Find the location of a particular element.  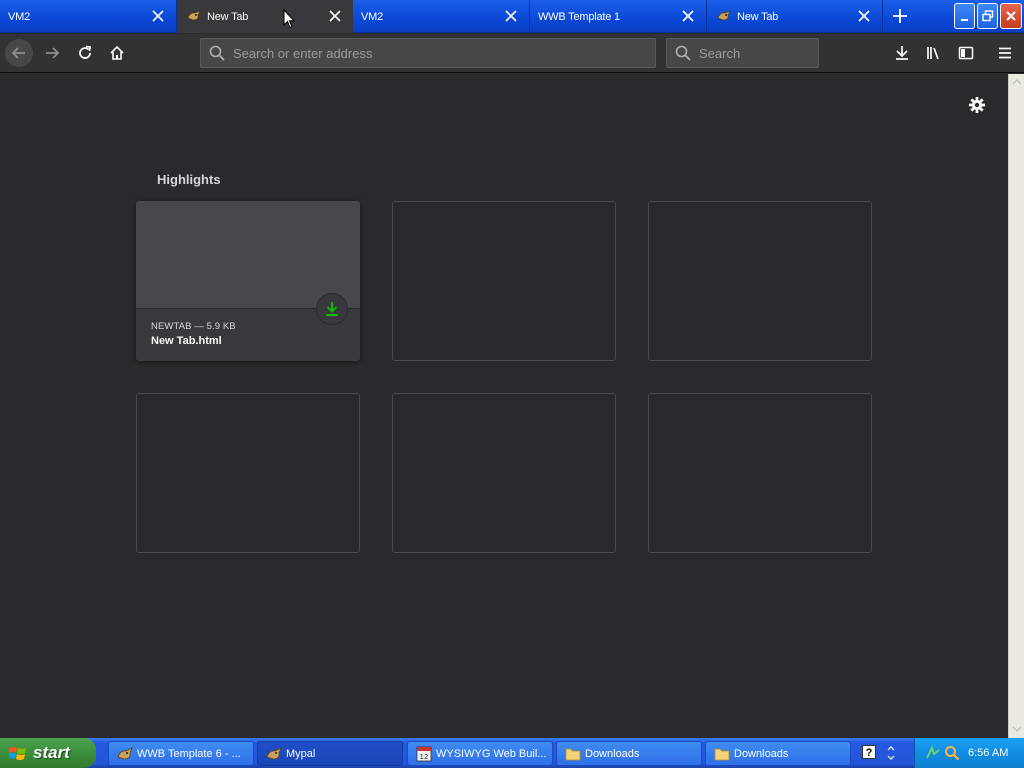

home-icon is located at coordinates (117, 52).